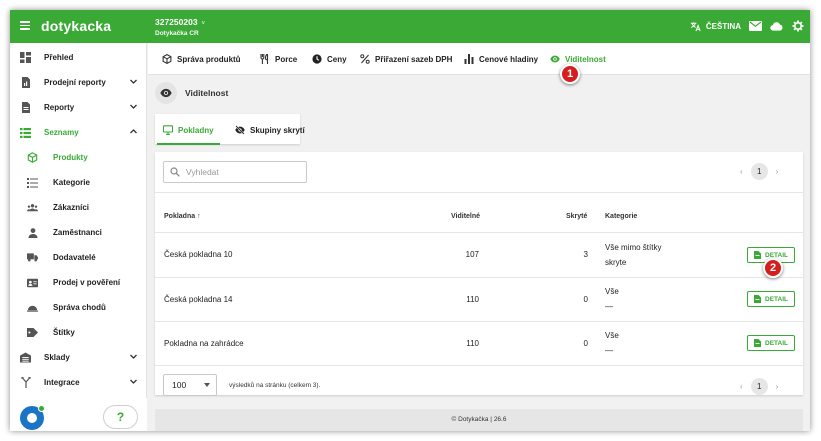  What do you see at coordinates (75, 82) in the screenshot?
I see `sidebar-item-label: Prodejní reporty` at bounding box center [75, 82].